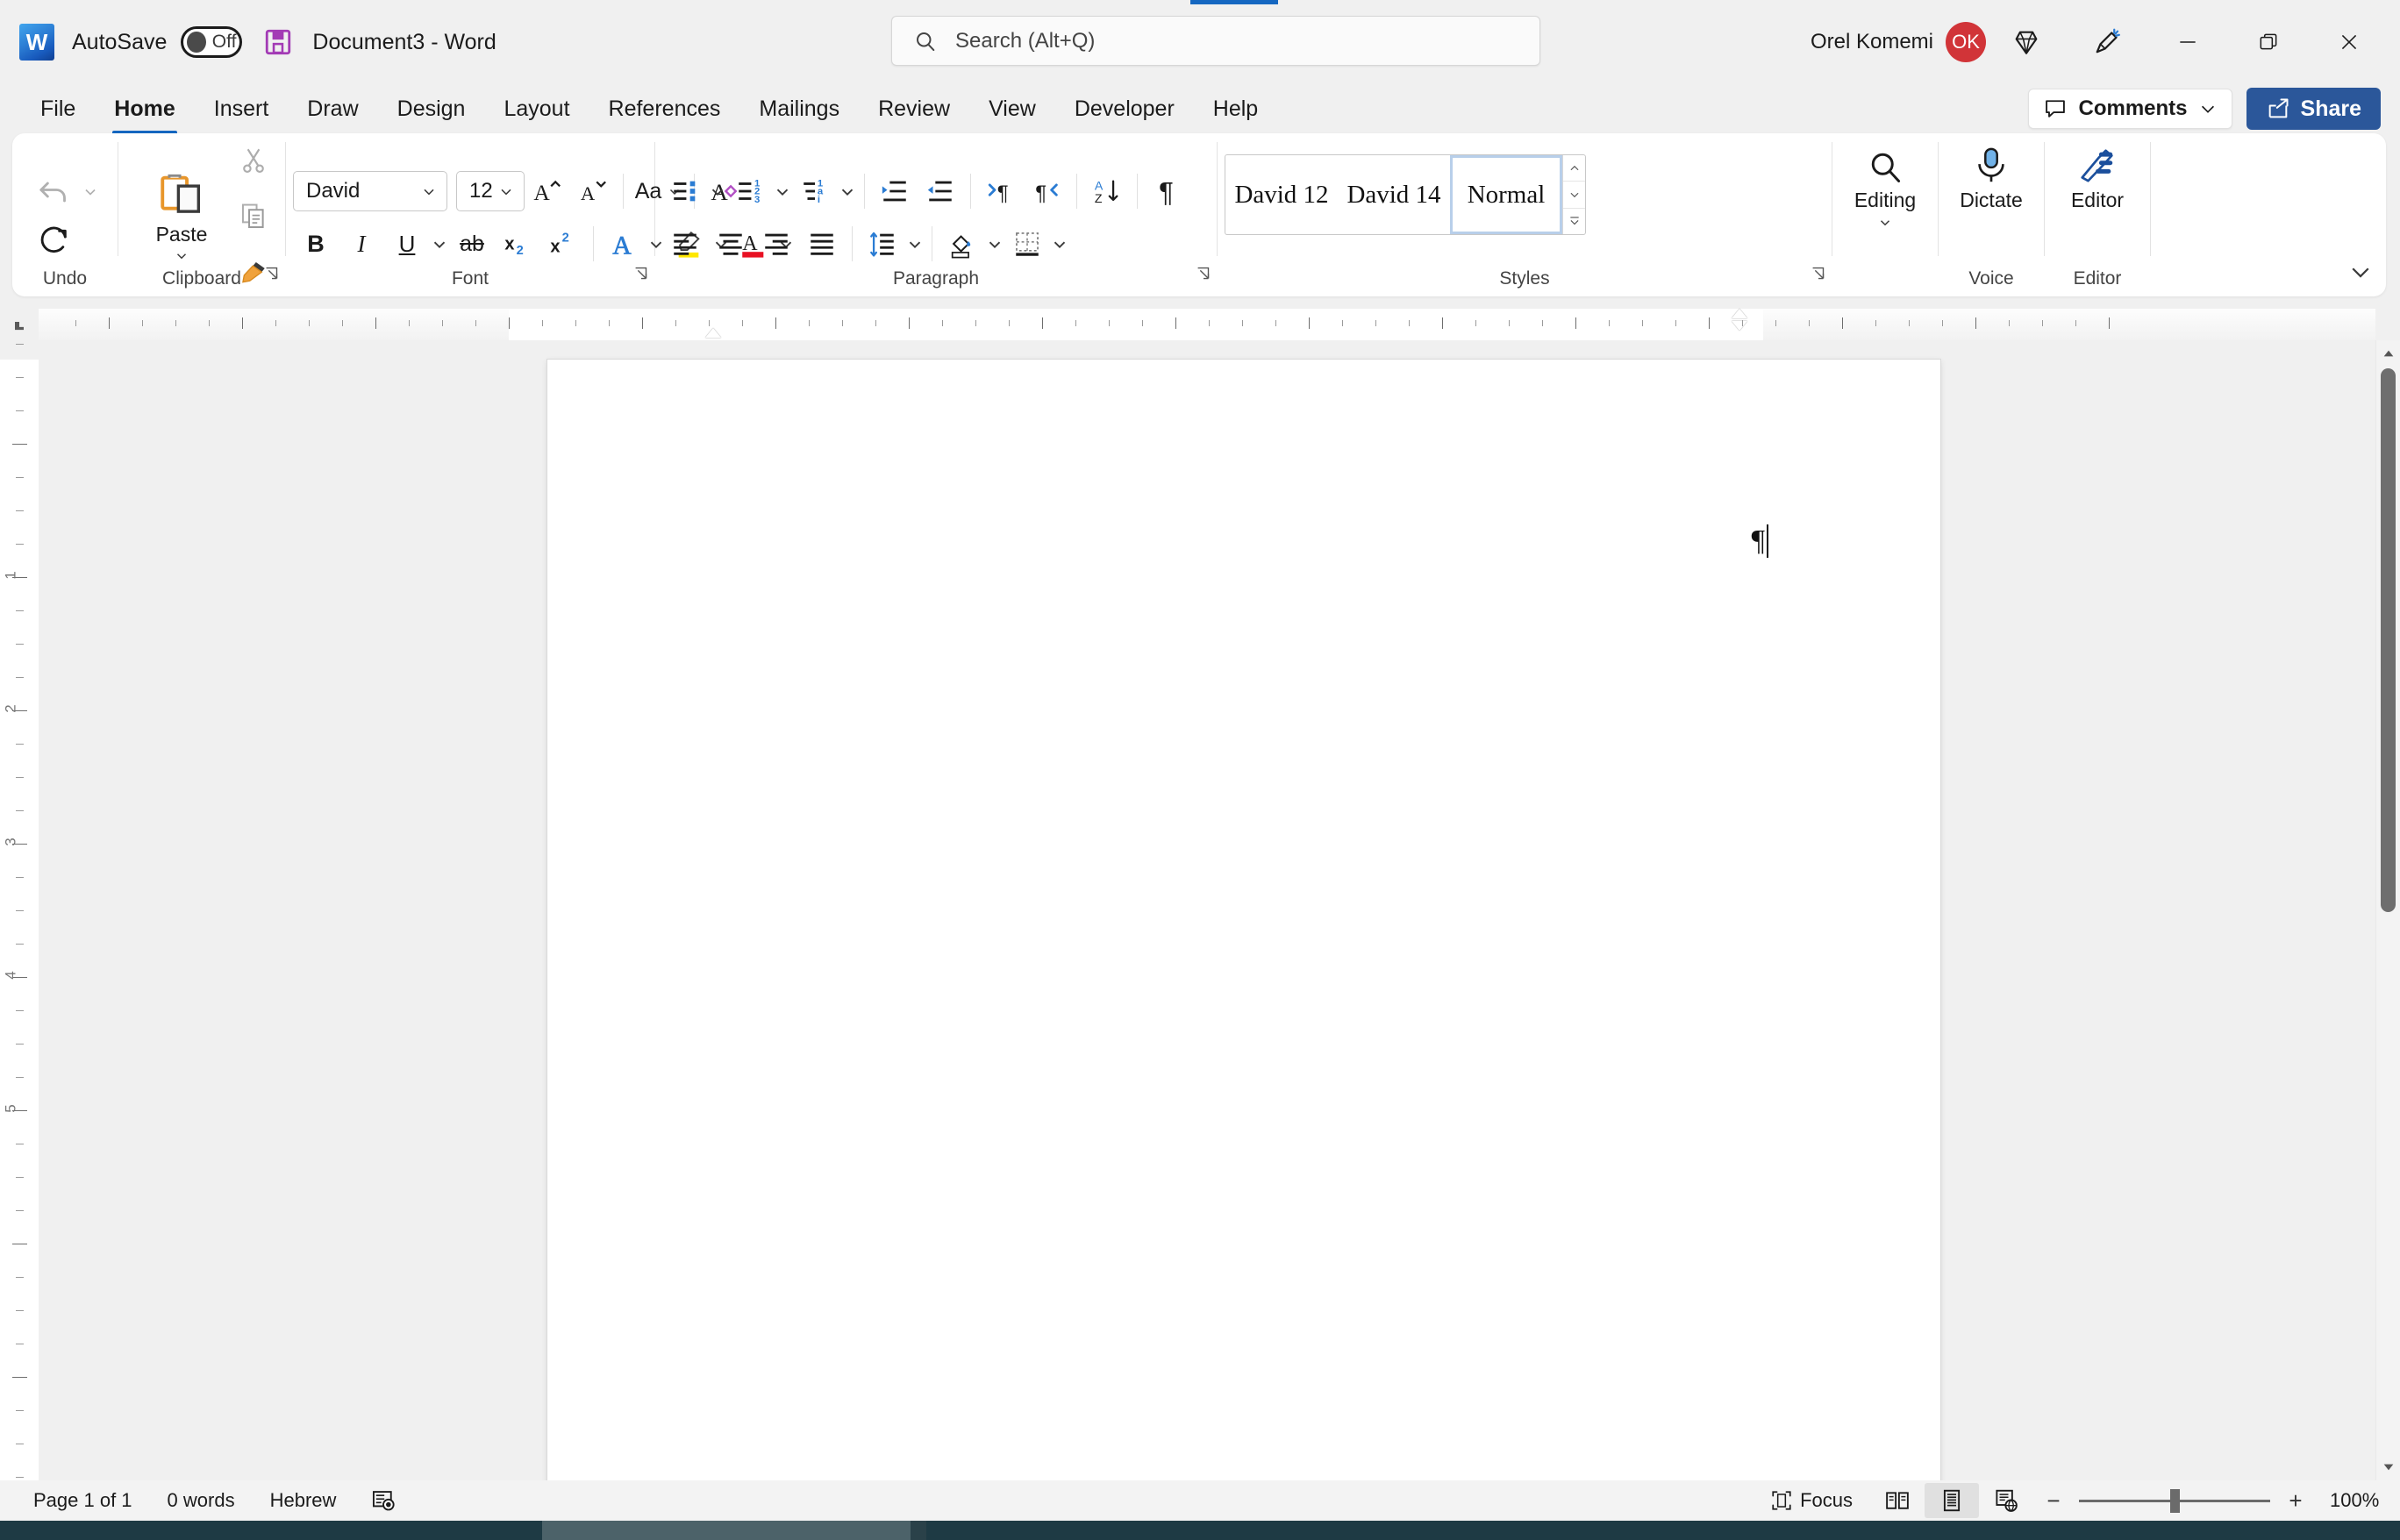 The image size is (2400, 1540). What do you see at coordinates (212, 42) in the screenshot?
I see `autosave-toggle: Off` at bounding box center [212, 42].